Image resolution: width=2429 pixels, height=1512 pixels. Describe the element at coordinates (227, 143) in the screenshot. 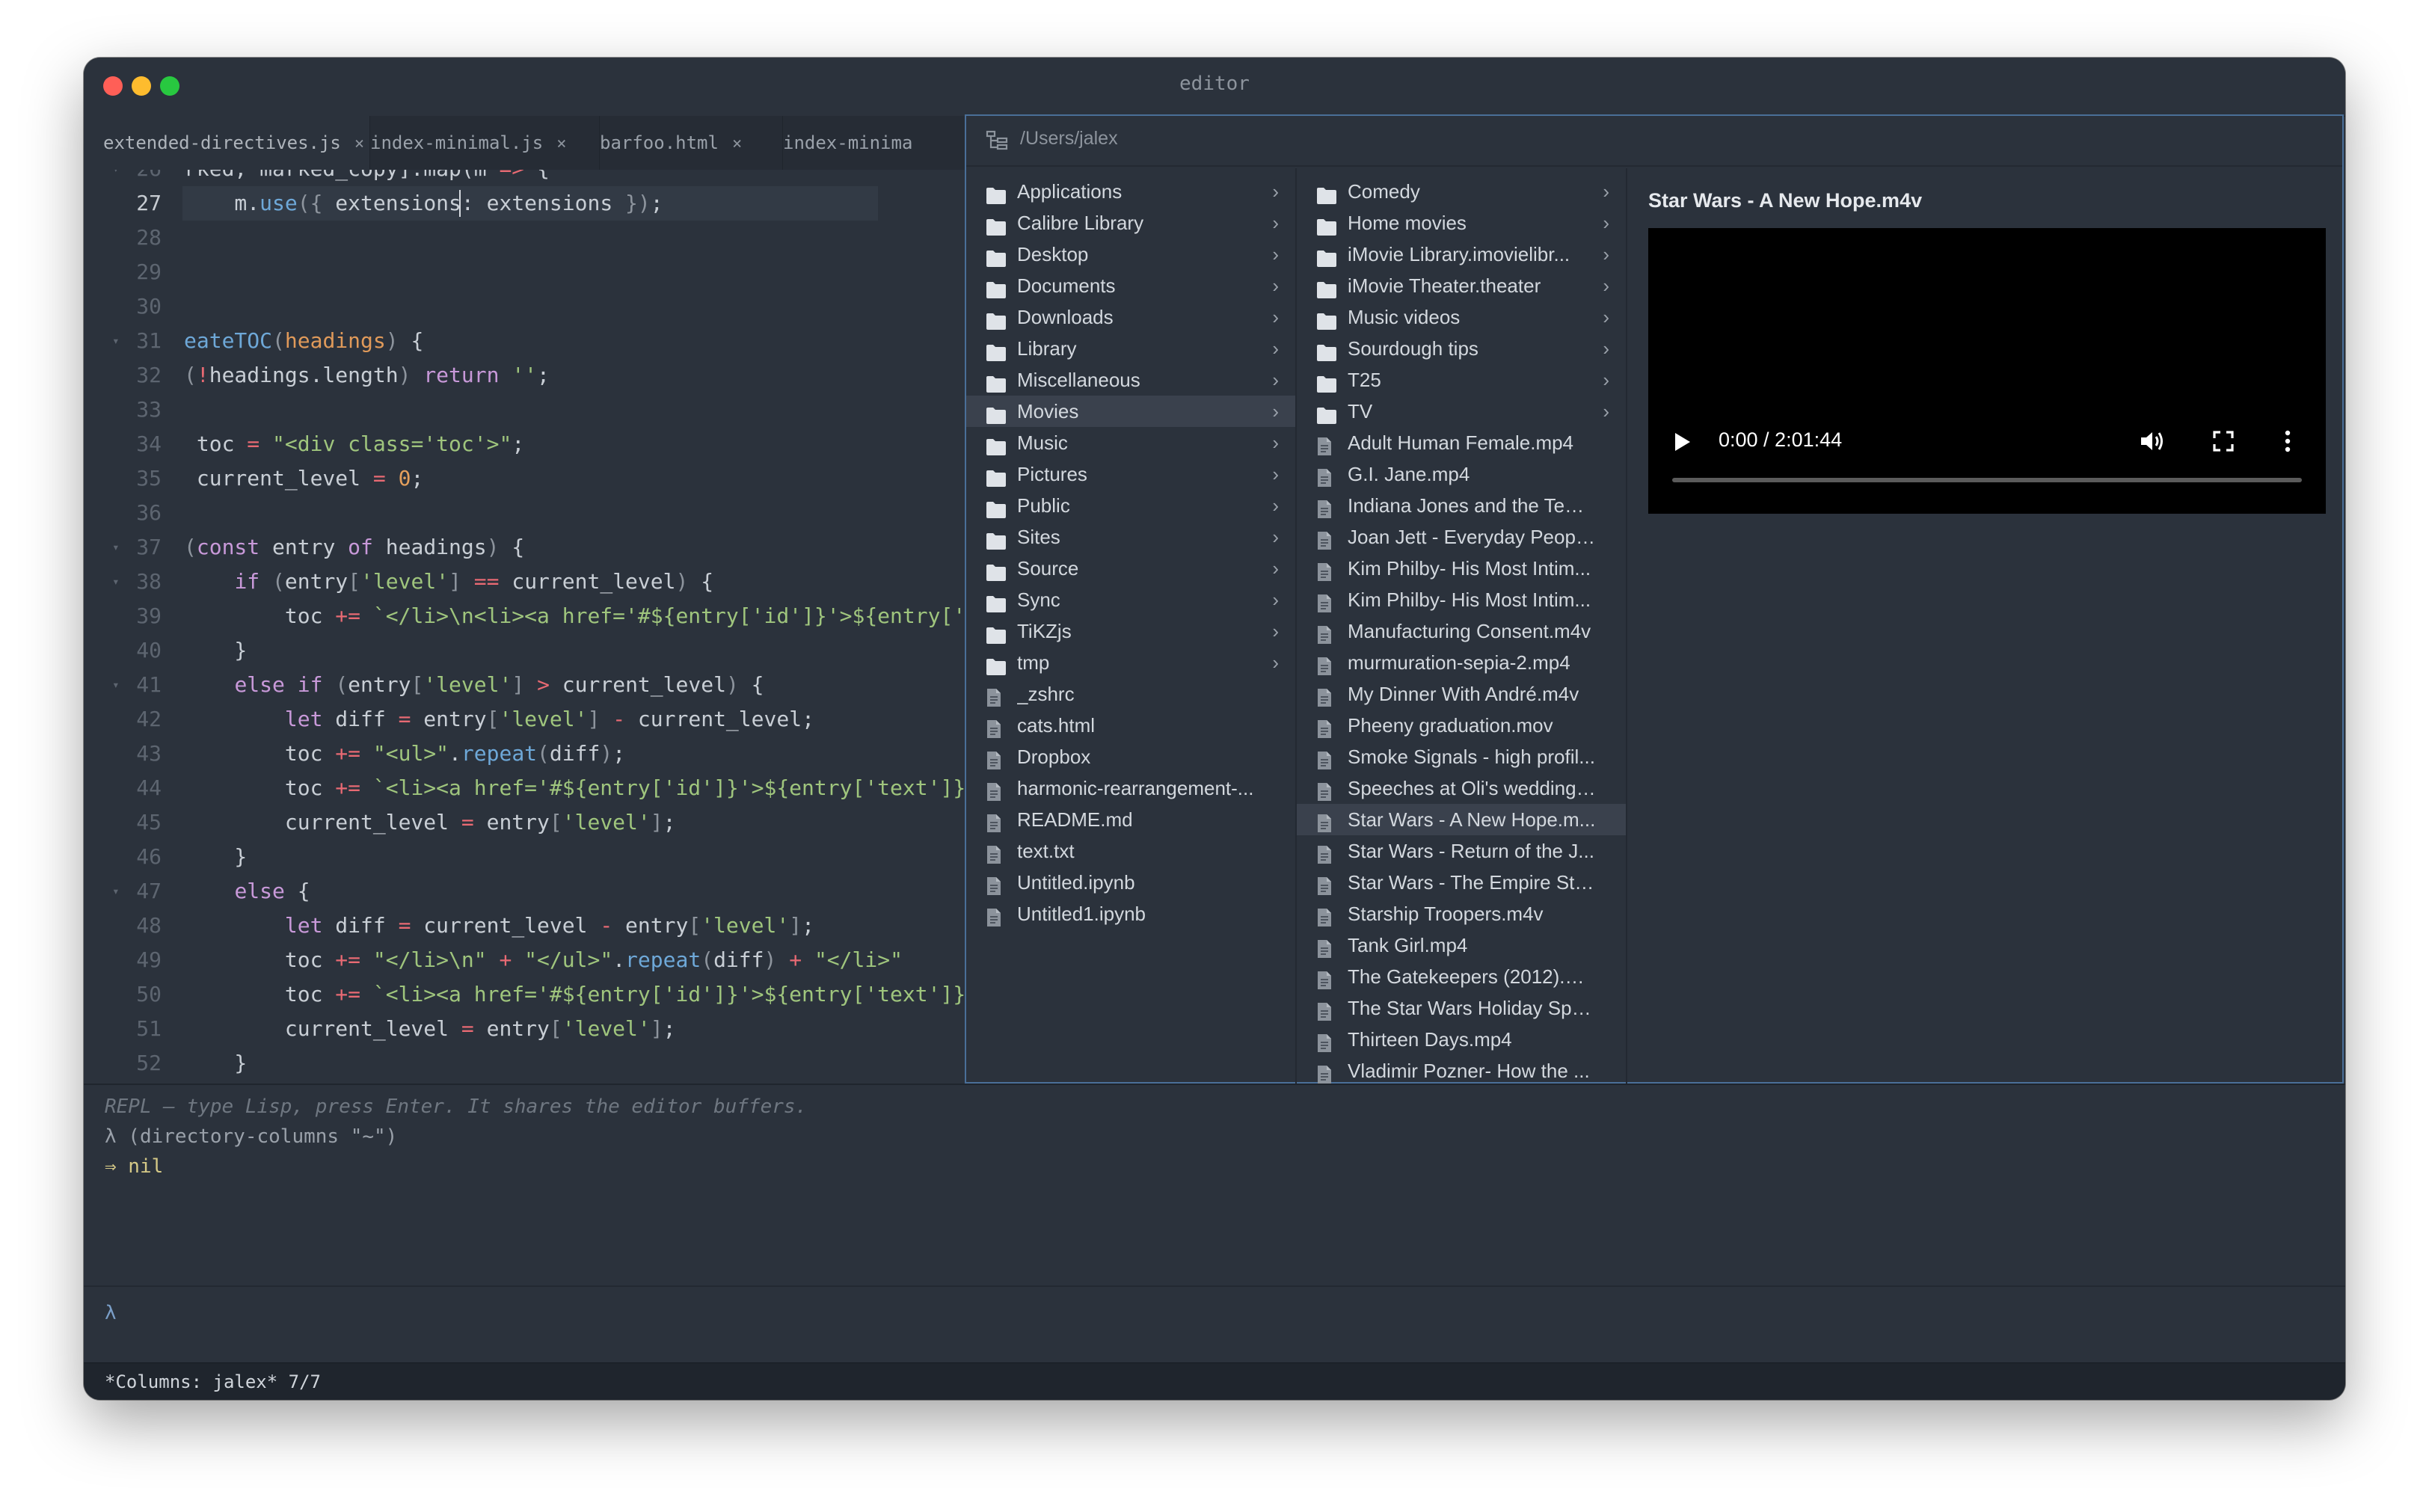

I see `tab-extended-directives: extended-directives.js ×` at that location.